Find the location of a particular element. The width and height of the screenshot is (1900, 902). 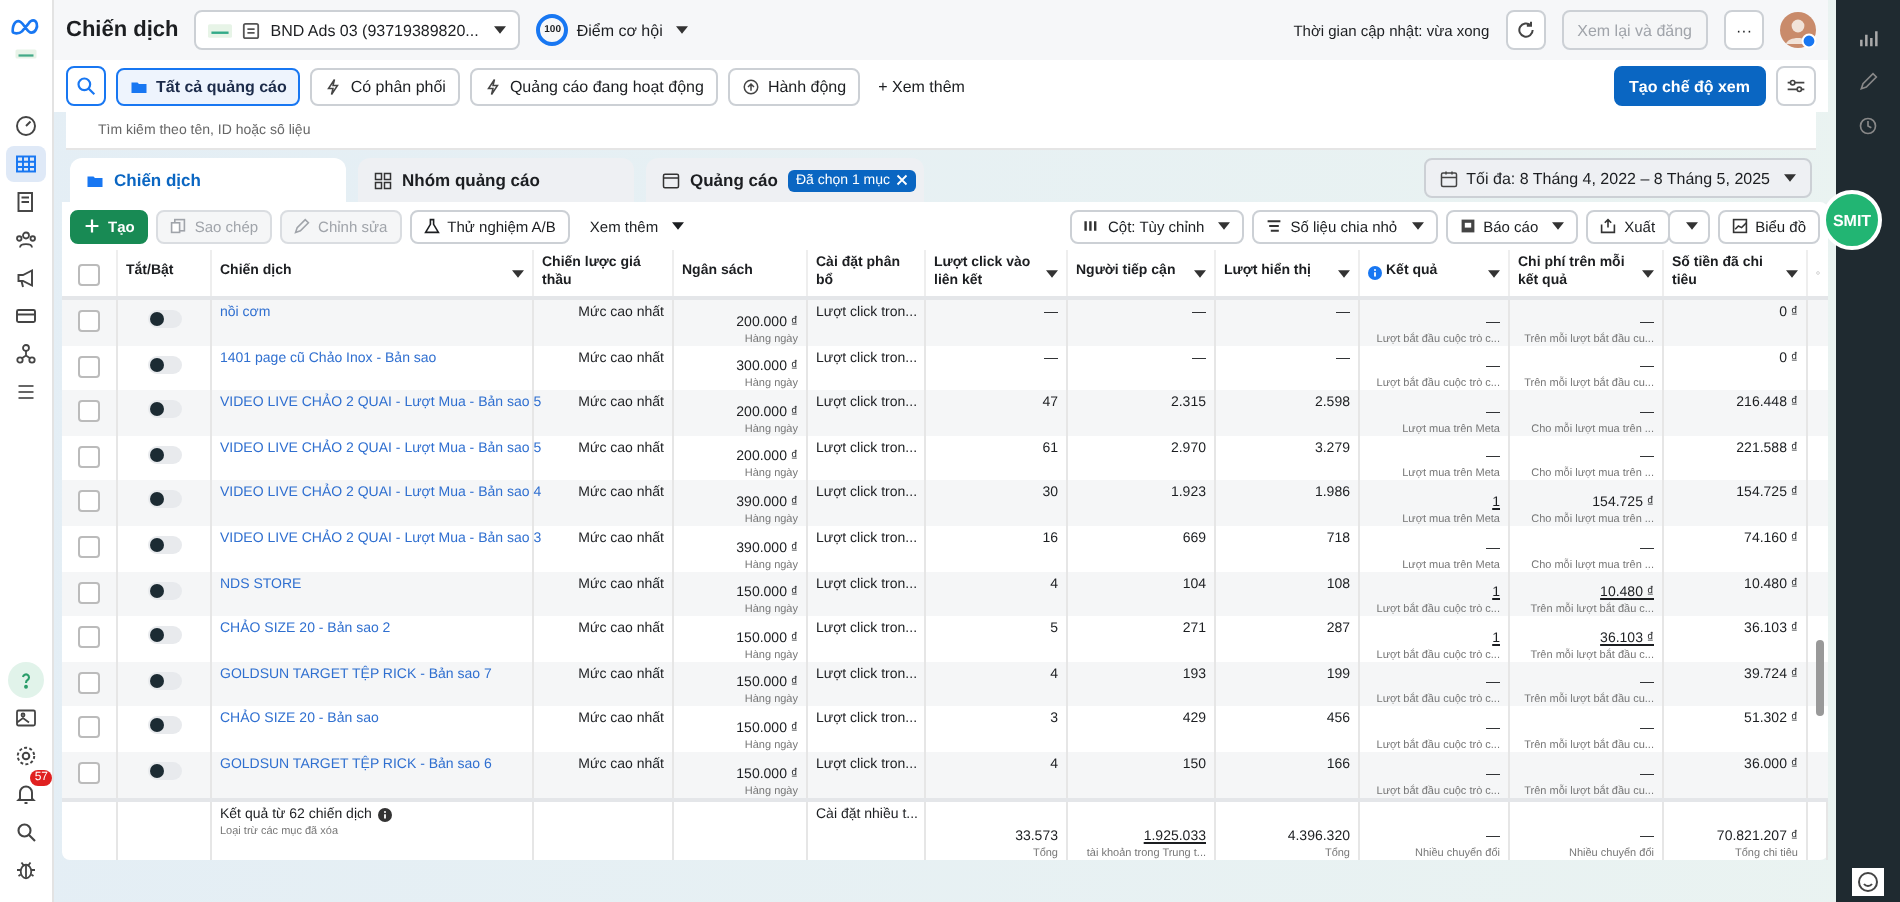

plus-icon is located at coordinates (92, 226).